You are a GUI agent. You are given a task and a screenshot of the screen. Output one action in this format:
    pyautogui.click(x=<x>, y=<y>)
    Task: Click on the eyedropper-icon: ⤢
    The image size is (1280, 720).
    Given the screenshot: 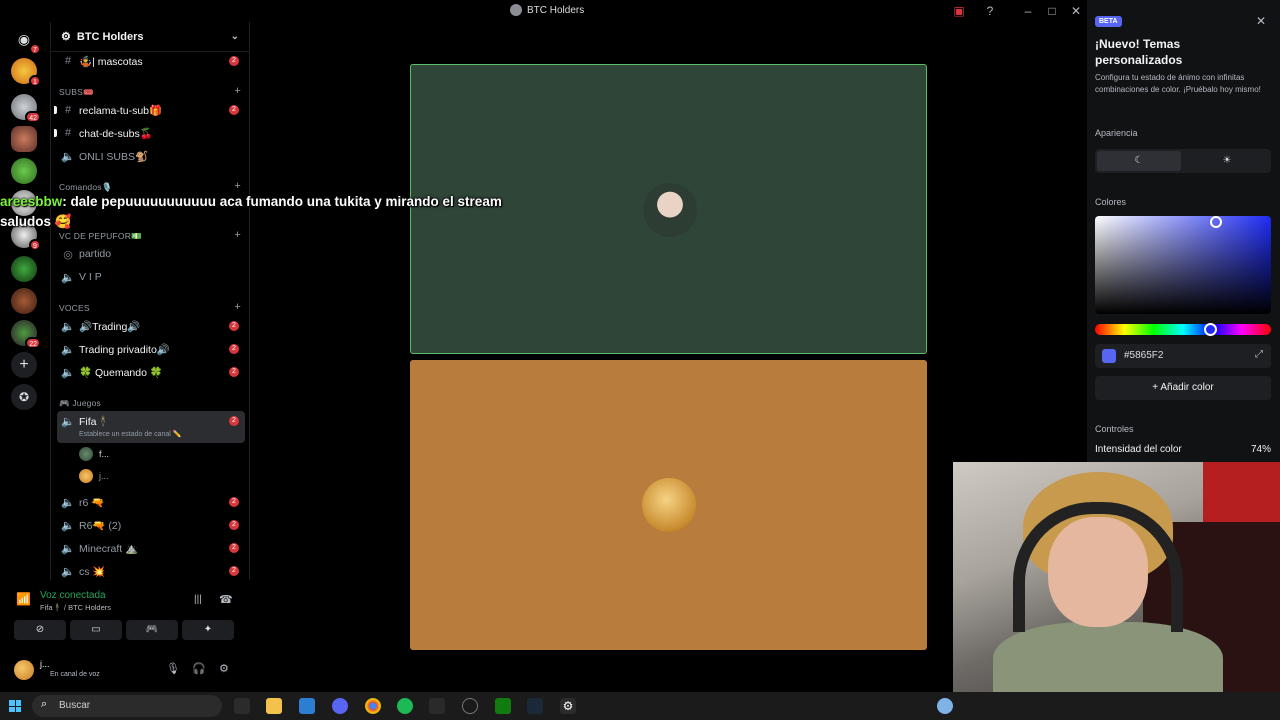 What is the action you would take?
    pyautogui.click(x=1259, y=354)
    